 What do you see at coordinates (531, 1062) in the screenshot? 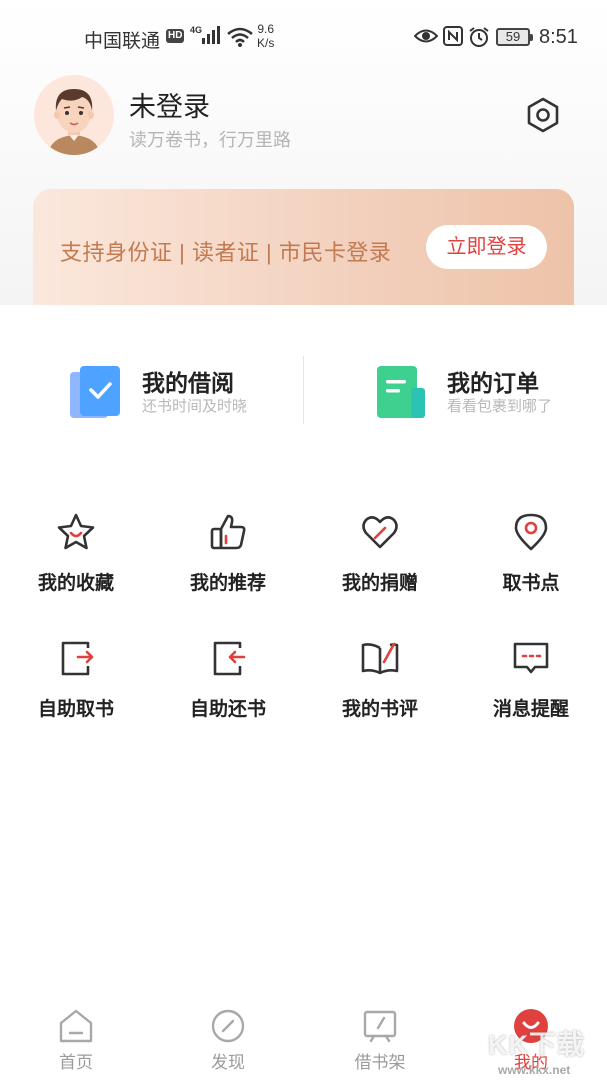
I see `nav-item-label: 我的` at bounding box center [531, 1062].